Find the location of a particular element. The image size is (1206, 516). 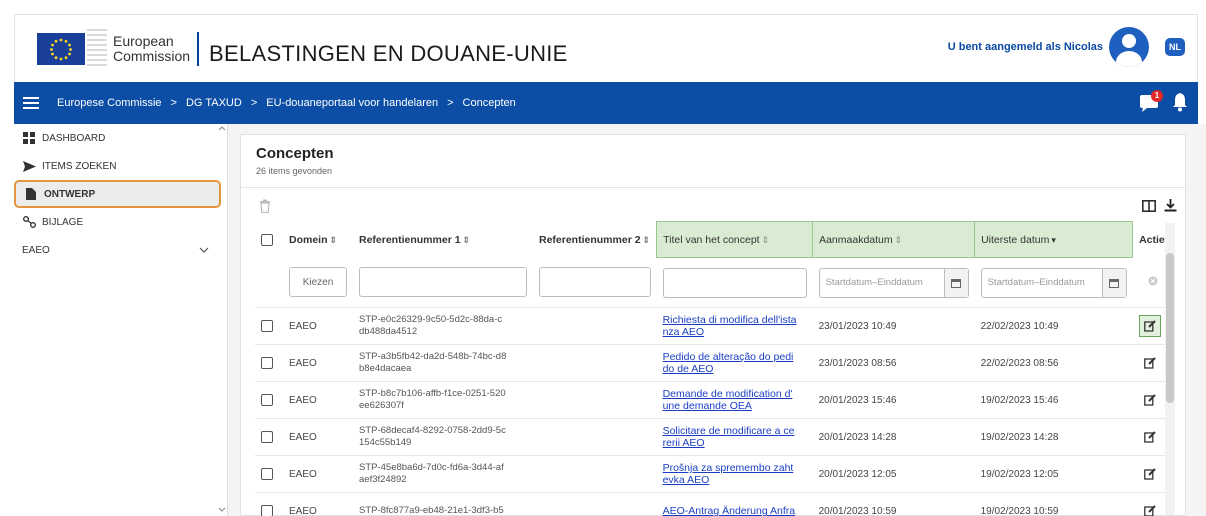

header-divider is located at coordinates (198, 48).